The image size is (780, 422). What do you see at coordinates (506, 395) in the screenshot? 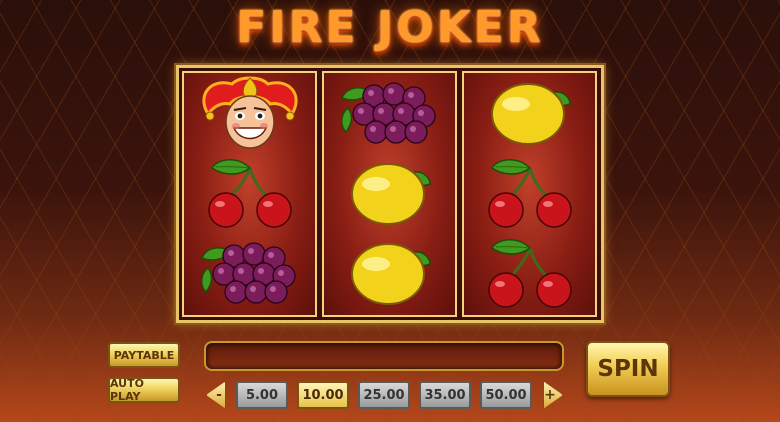
I see `bet-option-5: 50.00` at bounding box center [506, 395].